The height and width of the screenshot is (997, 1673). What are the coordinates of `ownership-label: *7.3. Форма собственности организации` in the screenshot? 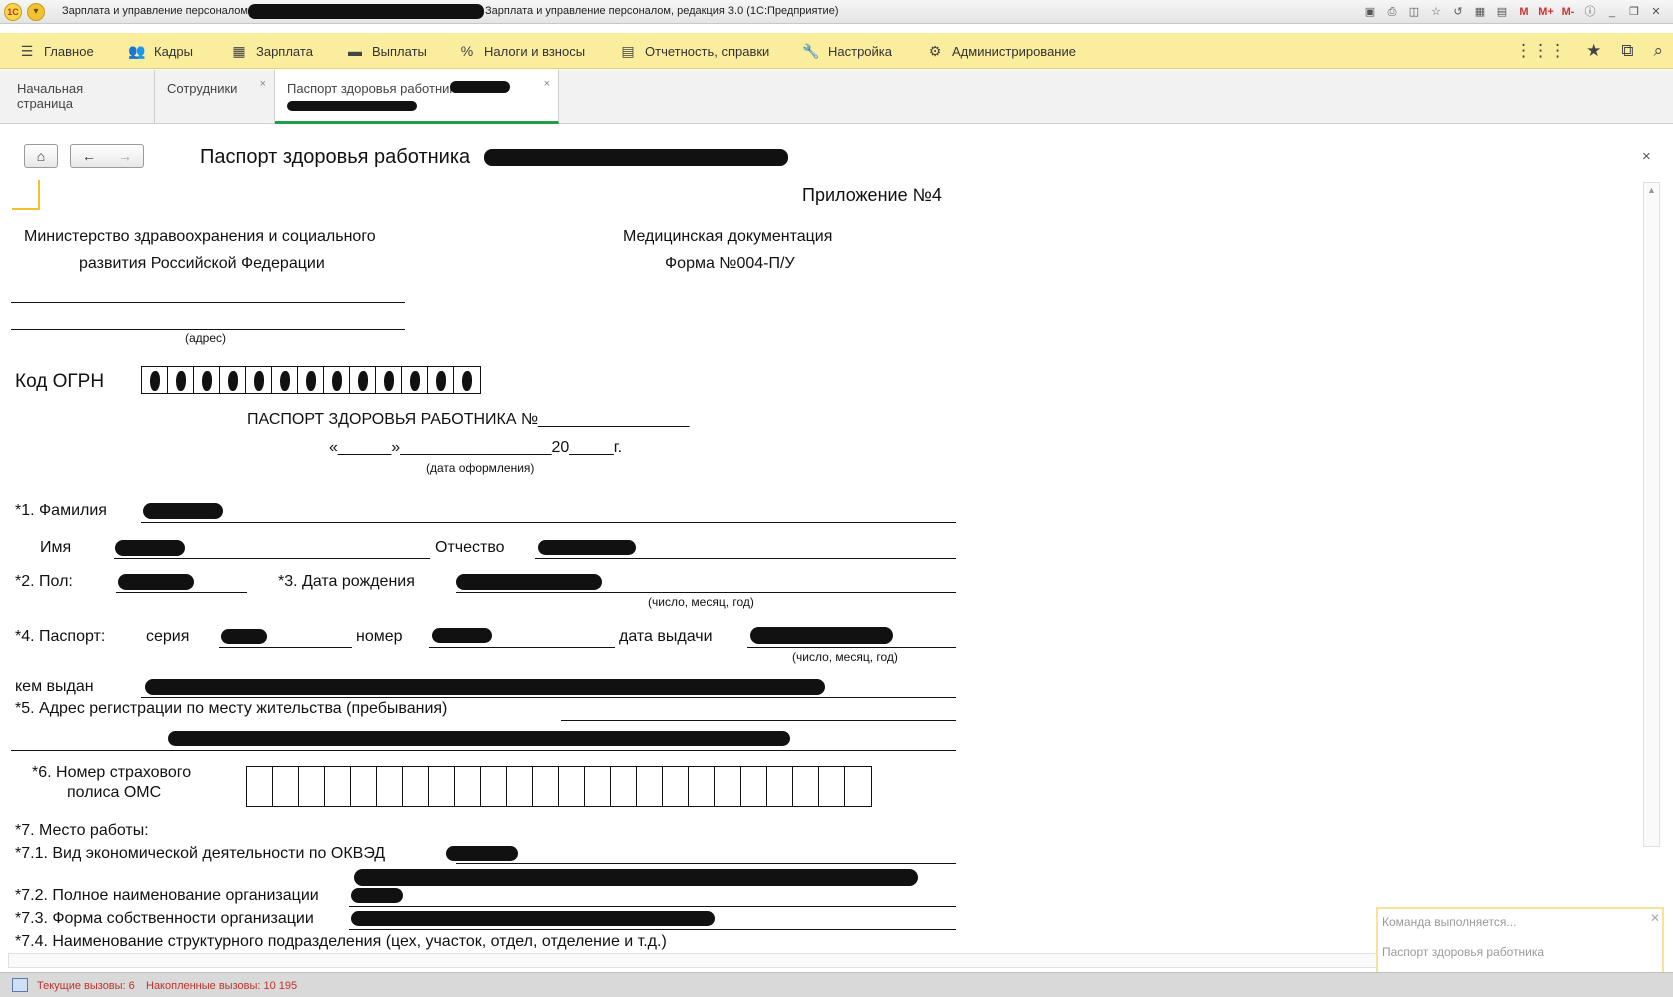 It's located at (164, 918).